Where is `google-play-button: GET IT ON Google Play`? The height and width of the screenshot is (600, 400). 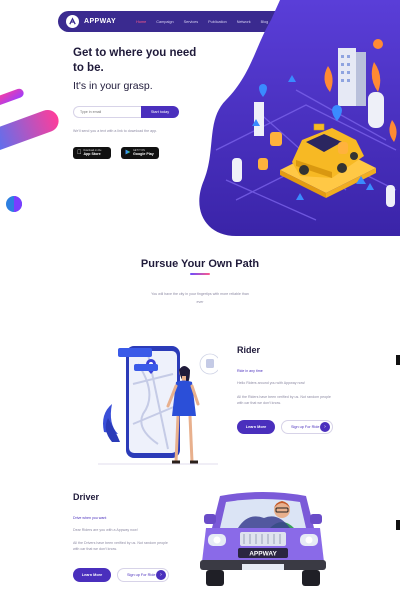
google-play-button: GET IT ON Google Play is located at coordinates (140, 153).